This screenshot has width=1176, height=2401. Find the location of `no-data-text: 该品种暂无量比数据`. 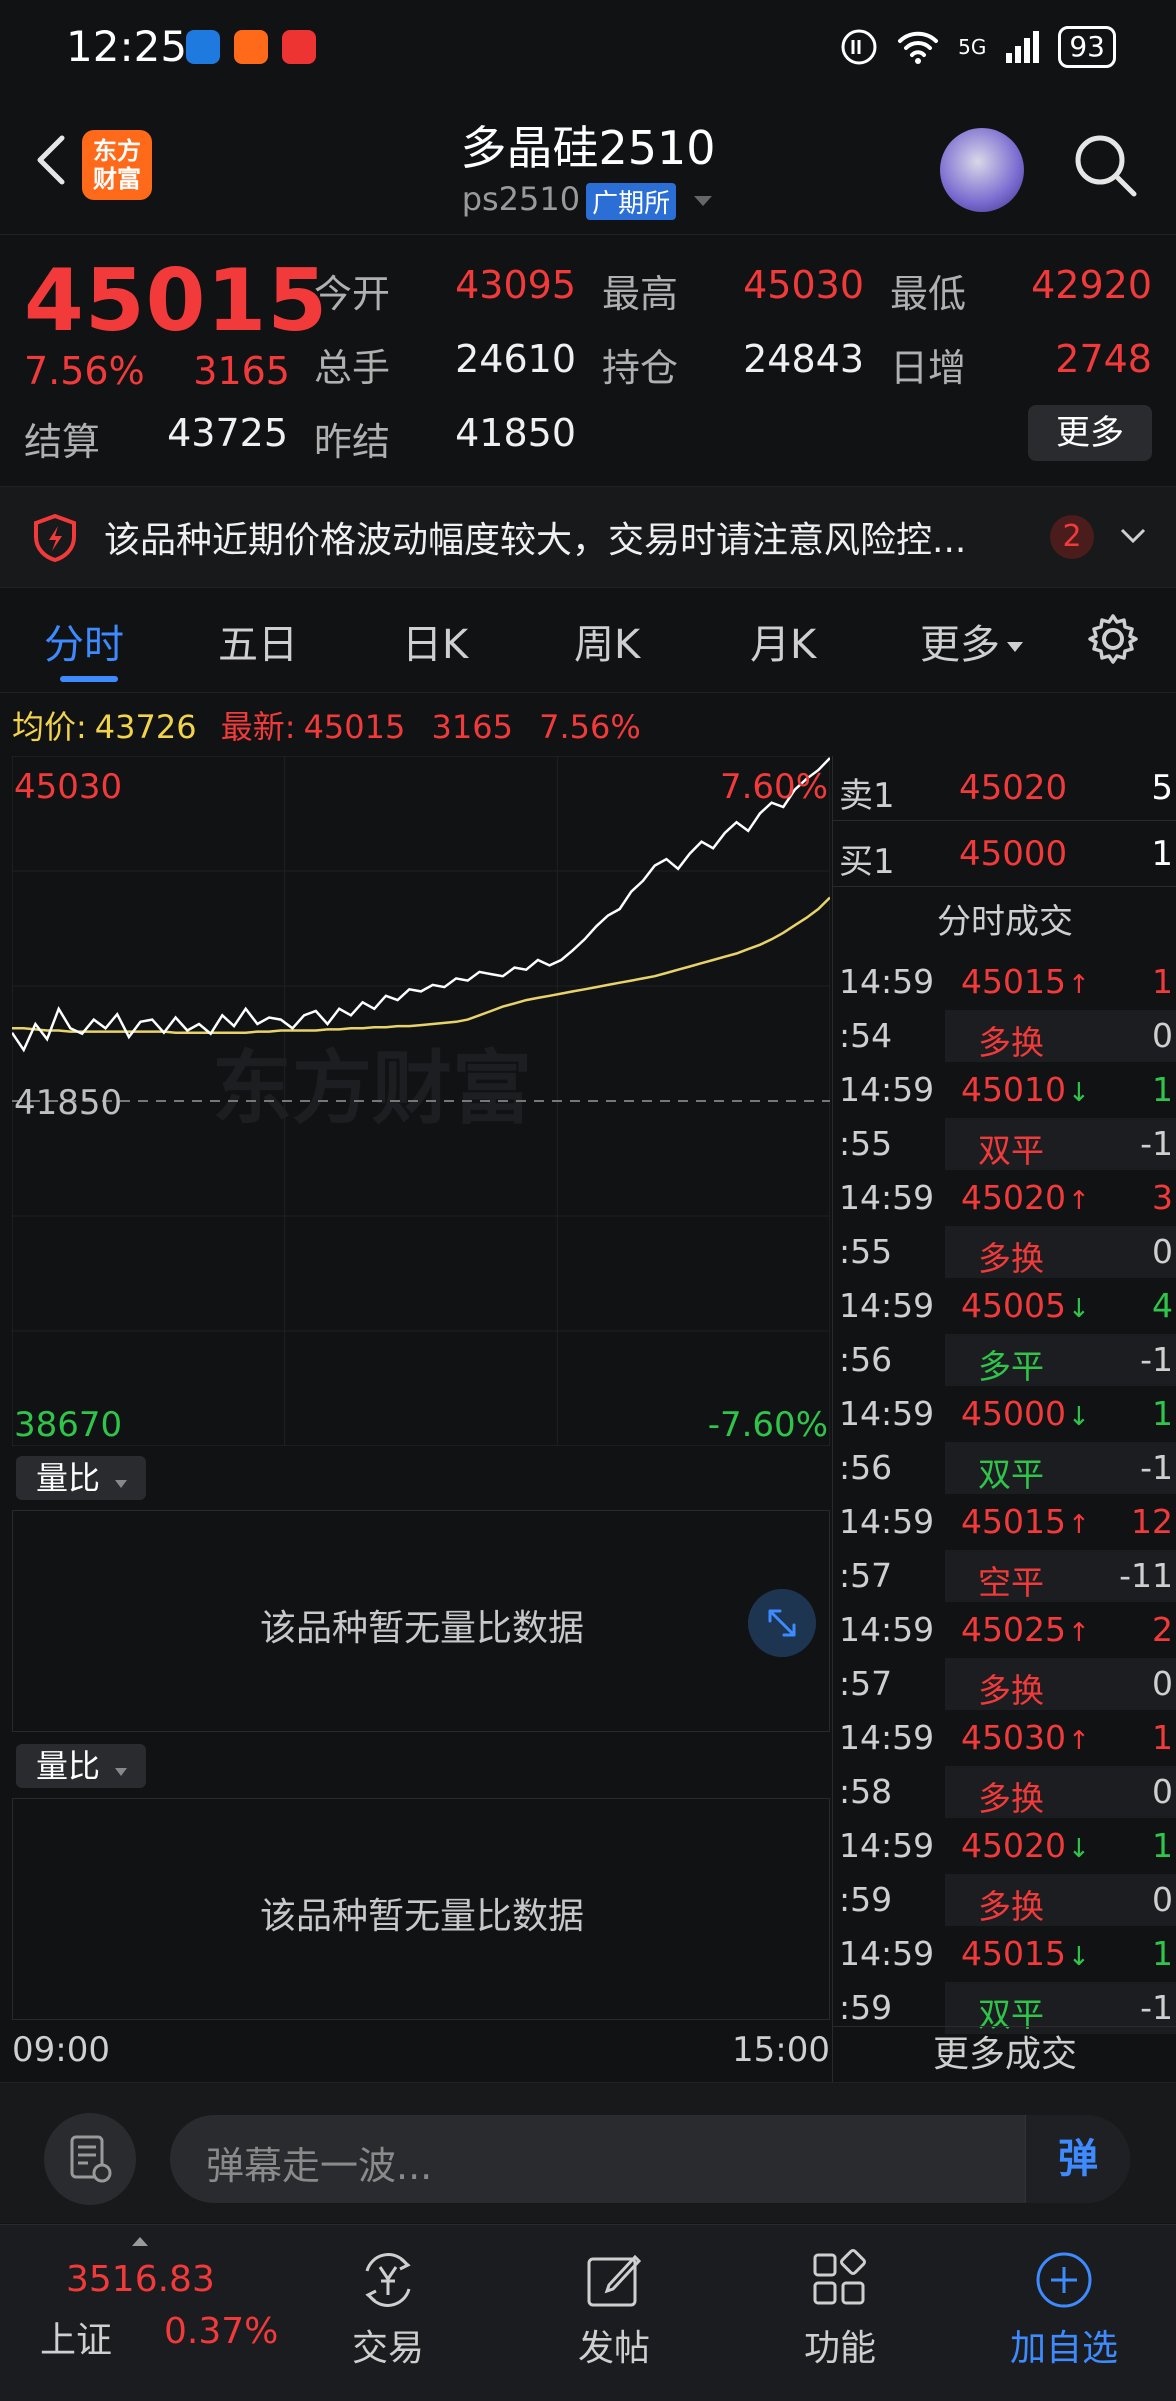

no-data-text: 该品种暂无量比数据 is located at coordinates (421, 1916).